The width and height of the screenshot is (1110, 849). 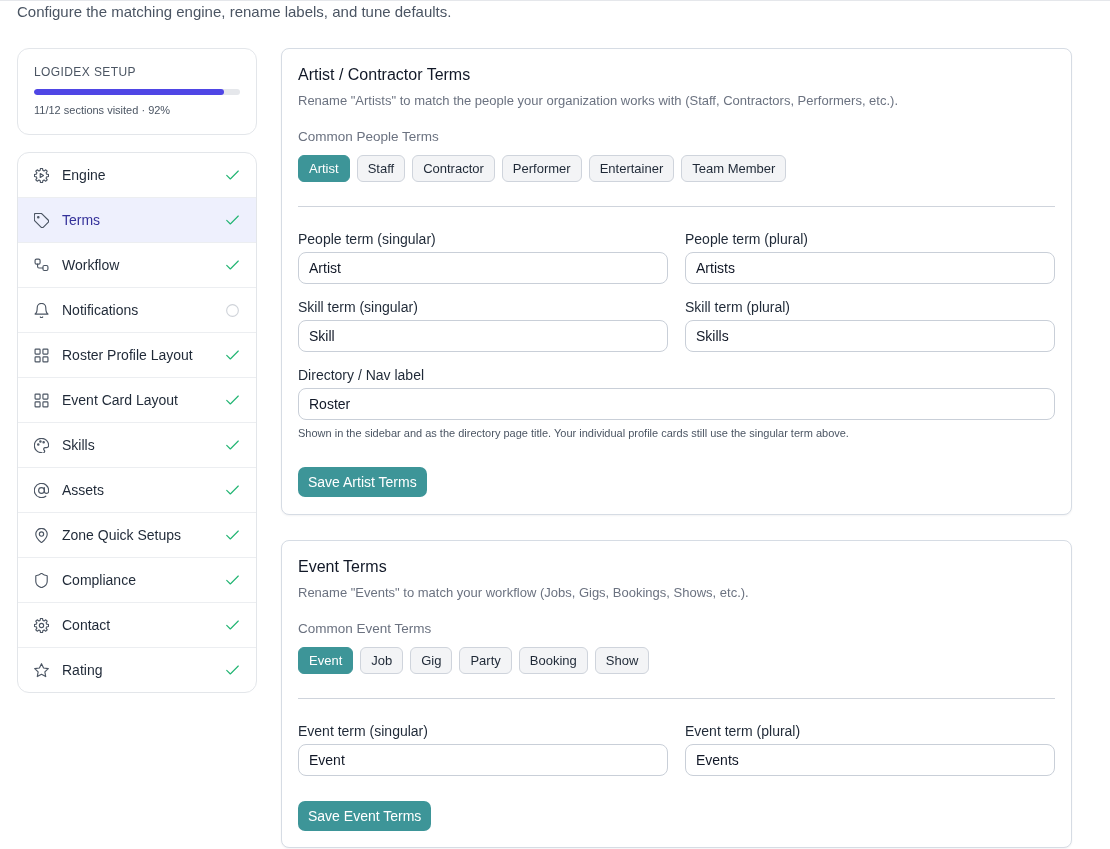 I want to click on preset-chip: Gig, so click(x=431, y=660).